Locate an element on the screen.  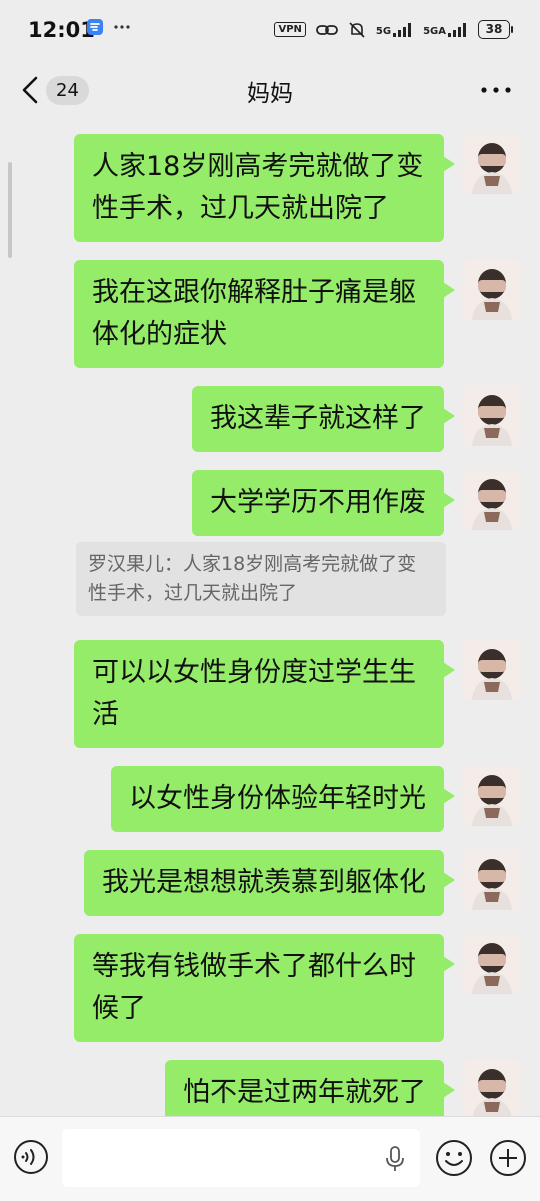
input-bar is located at coordinates (270, 1158).